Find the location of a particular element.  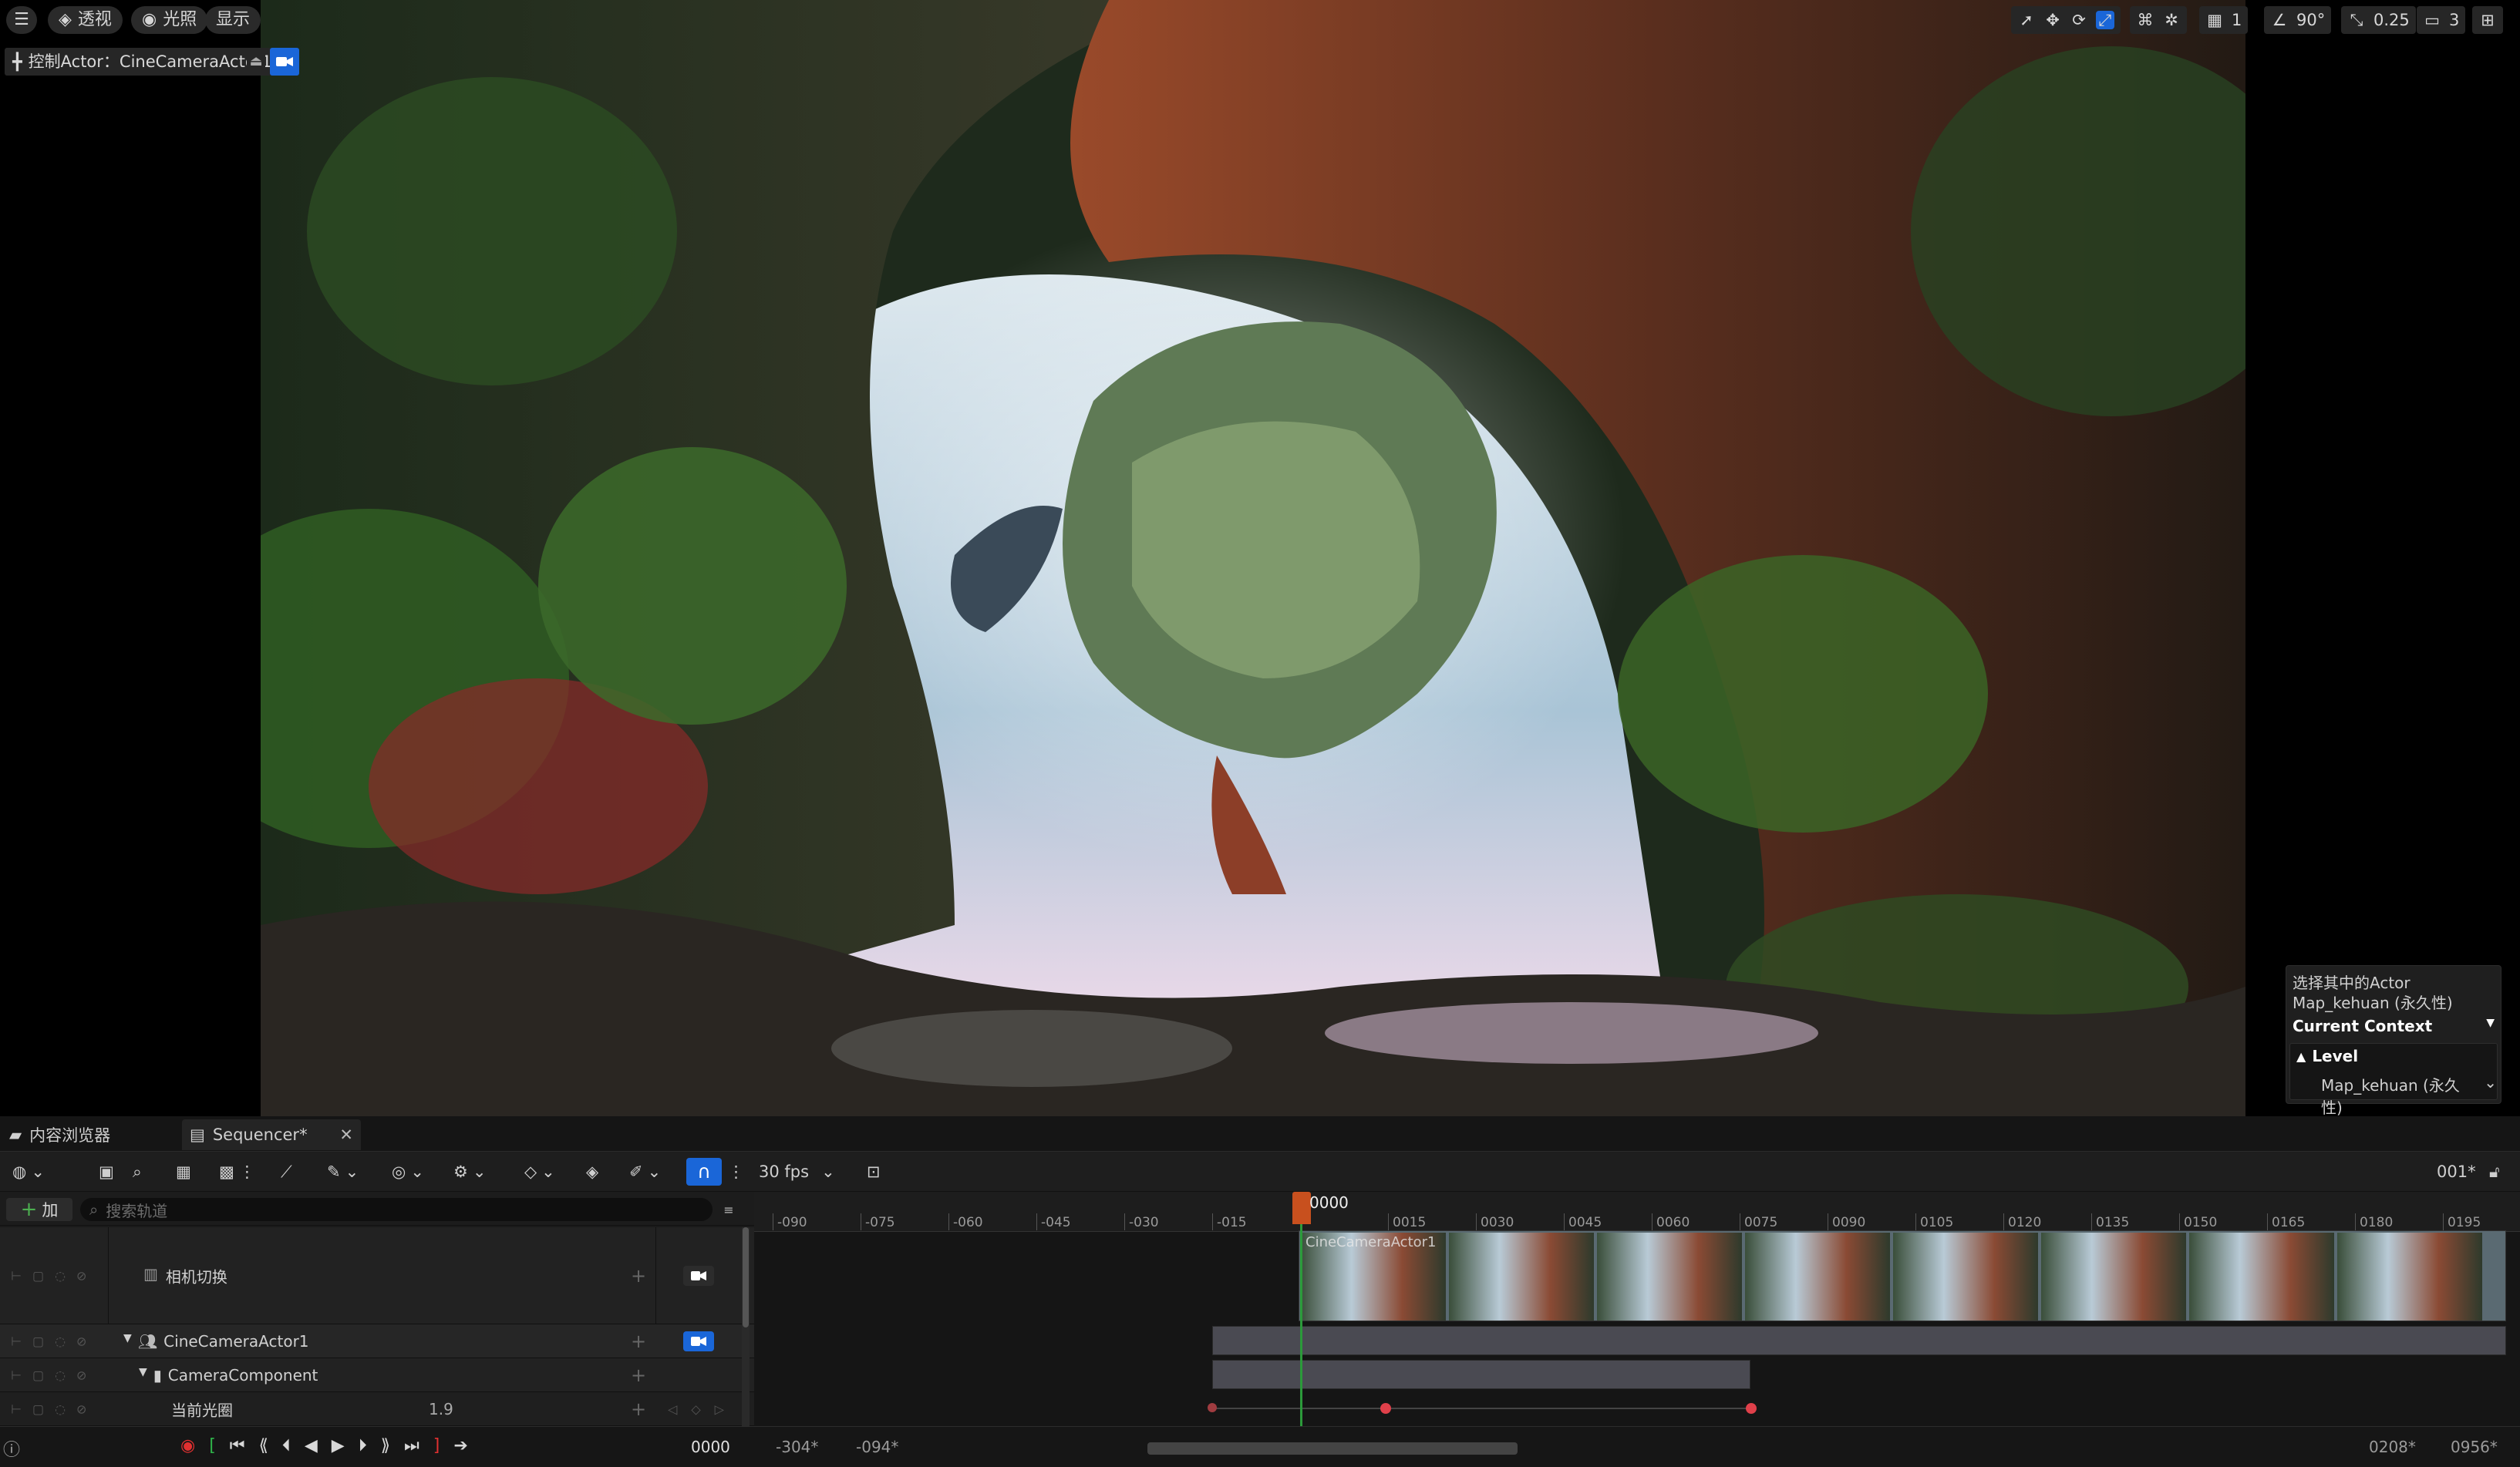

lock-button: 🔓︎ is located at coordinates (2494, 1172).